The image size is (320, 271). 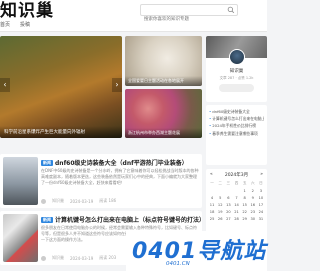 I want to click on calendar-day: 28, so click(x=236, y=219).